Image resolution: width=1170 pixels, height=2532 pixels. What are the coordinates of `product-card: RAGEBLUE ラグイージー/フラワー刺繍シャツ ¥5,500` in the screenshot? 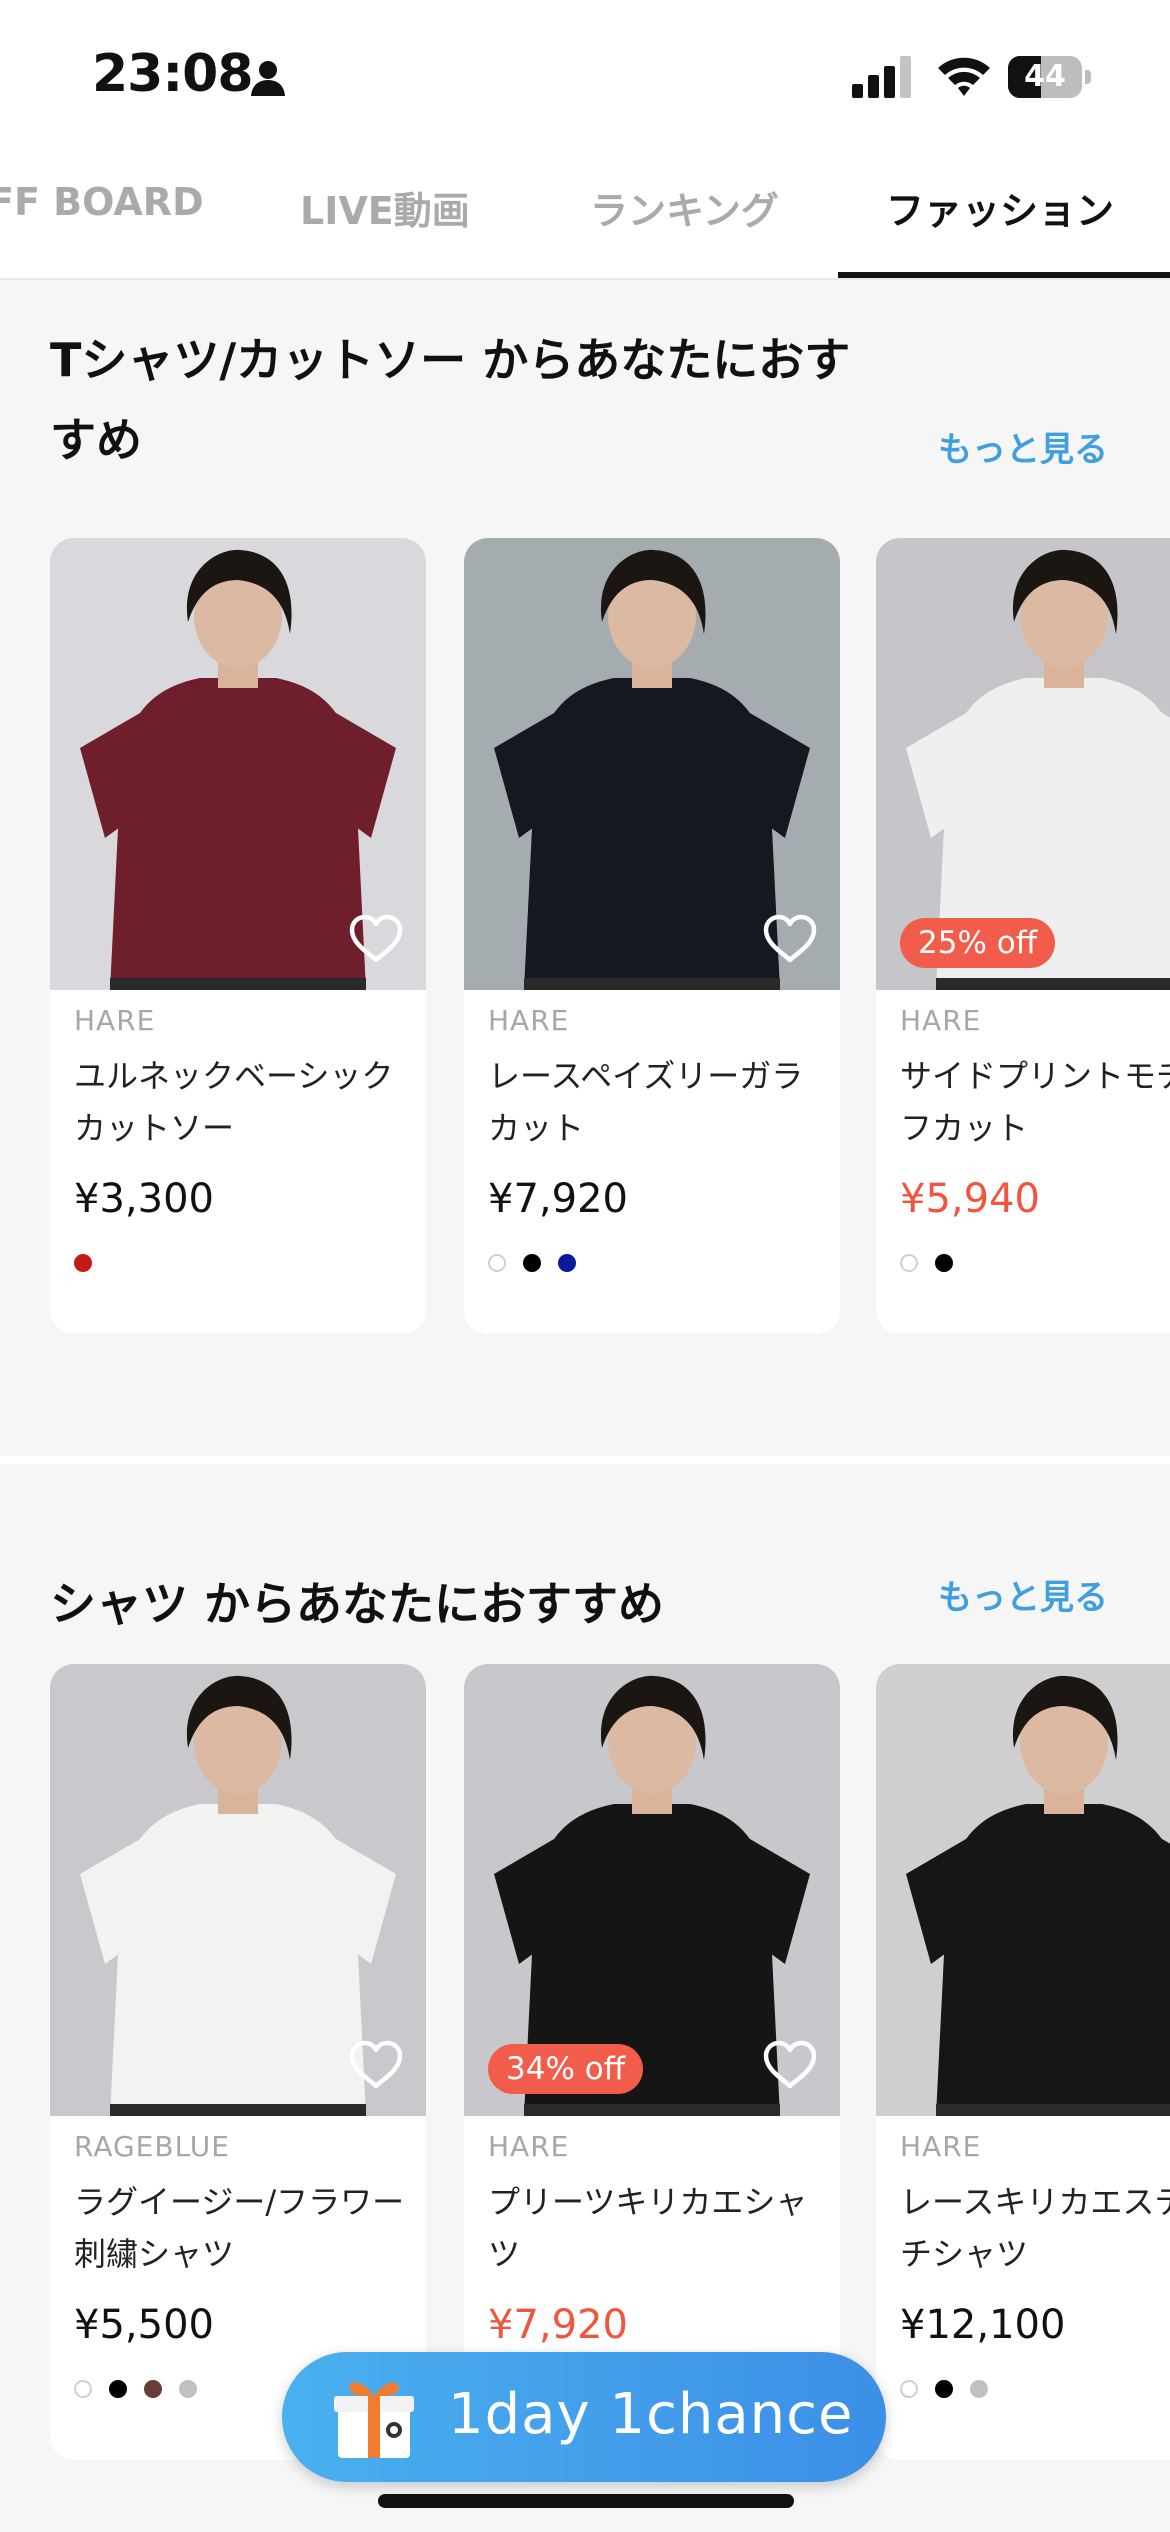 It's located at (238, 2062).